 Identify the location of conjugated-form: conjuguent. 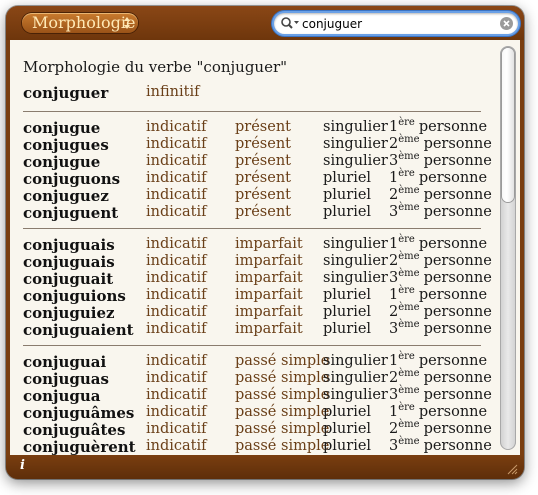
(71, 213).